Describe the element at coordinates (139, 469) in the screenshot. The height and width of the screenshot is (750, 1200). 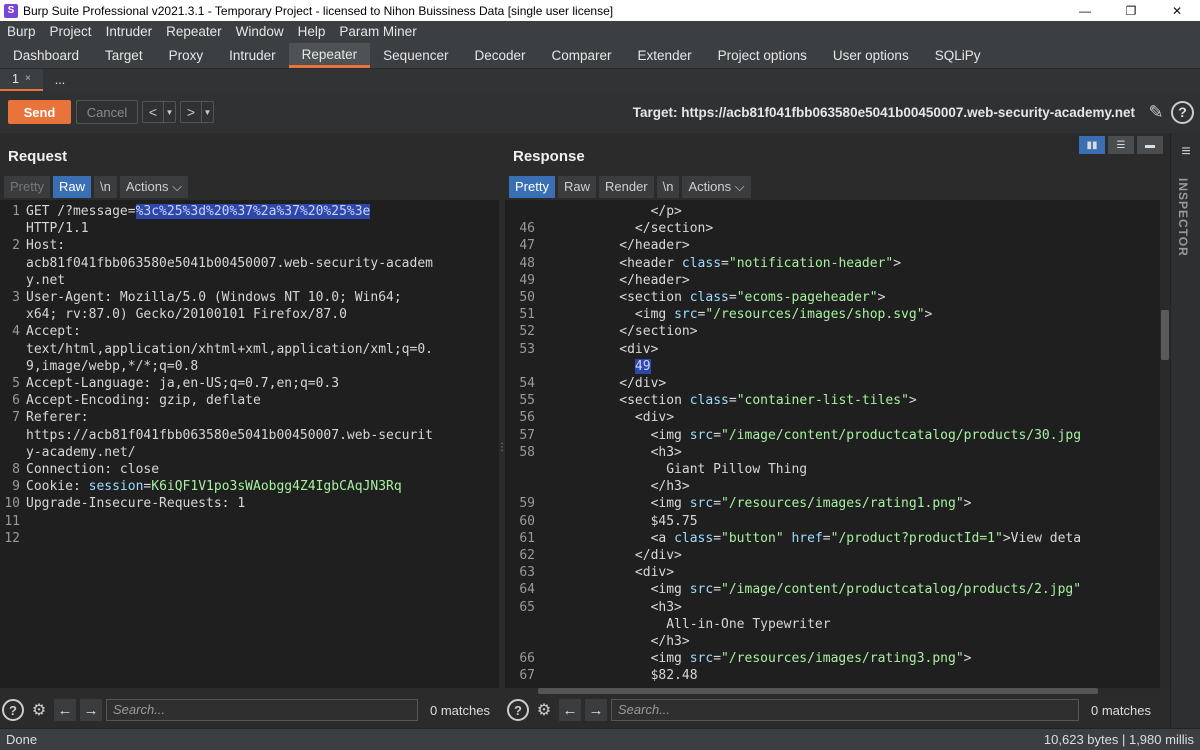
I see `code-token: close` at that location.